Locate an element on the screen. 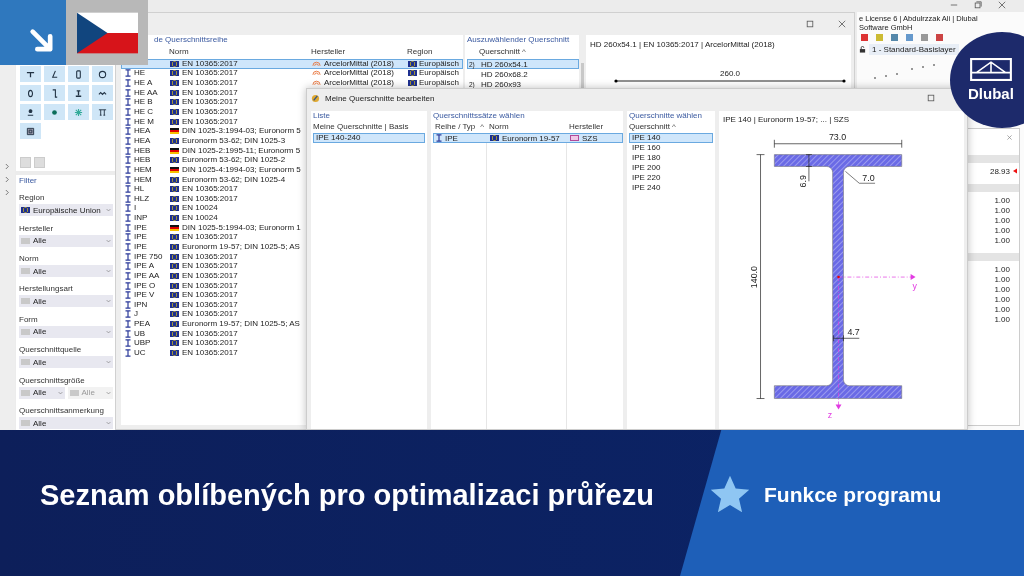 The width and height of the screenshot is (1024, 576). series-row: HE A EN 10365:2017 ArcelorMittal (2018) Europäisch is located at coordinates (292, 83).